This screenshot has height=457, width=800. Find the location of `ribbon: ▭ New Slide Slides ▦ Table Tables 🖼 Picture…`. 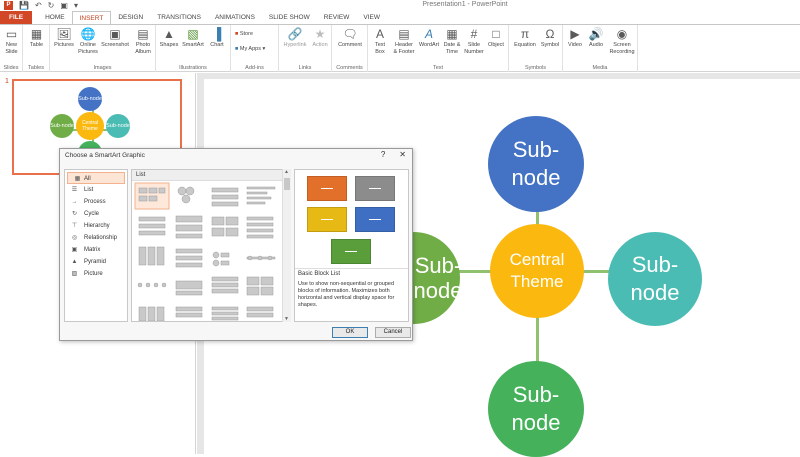

ribbon: ▭ New Slide Slides ▦ Table Tables 🖼 Picture… is located at coordinates (400, 48).